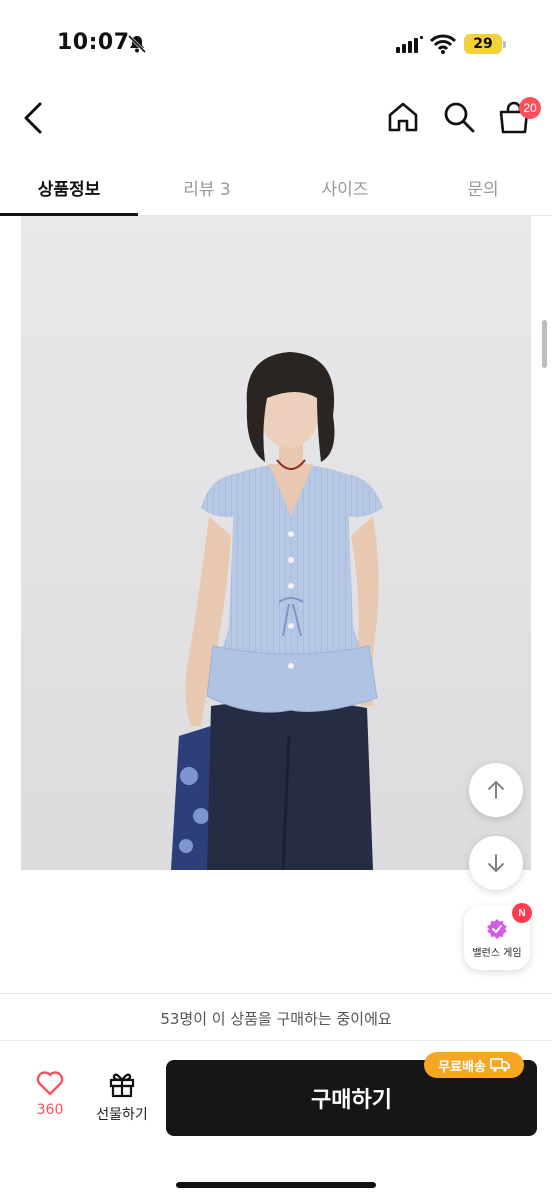  I want to click on battery-level: 29, so click(483, 44).